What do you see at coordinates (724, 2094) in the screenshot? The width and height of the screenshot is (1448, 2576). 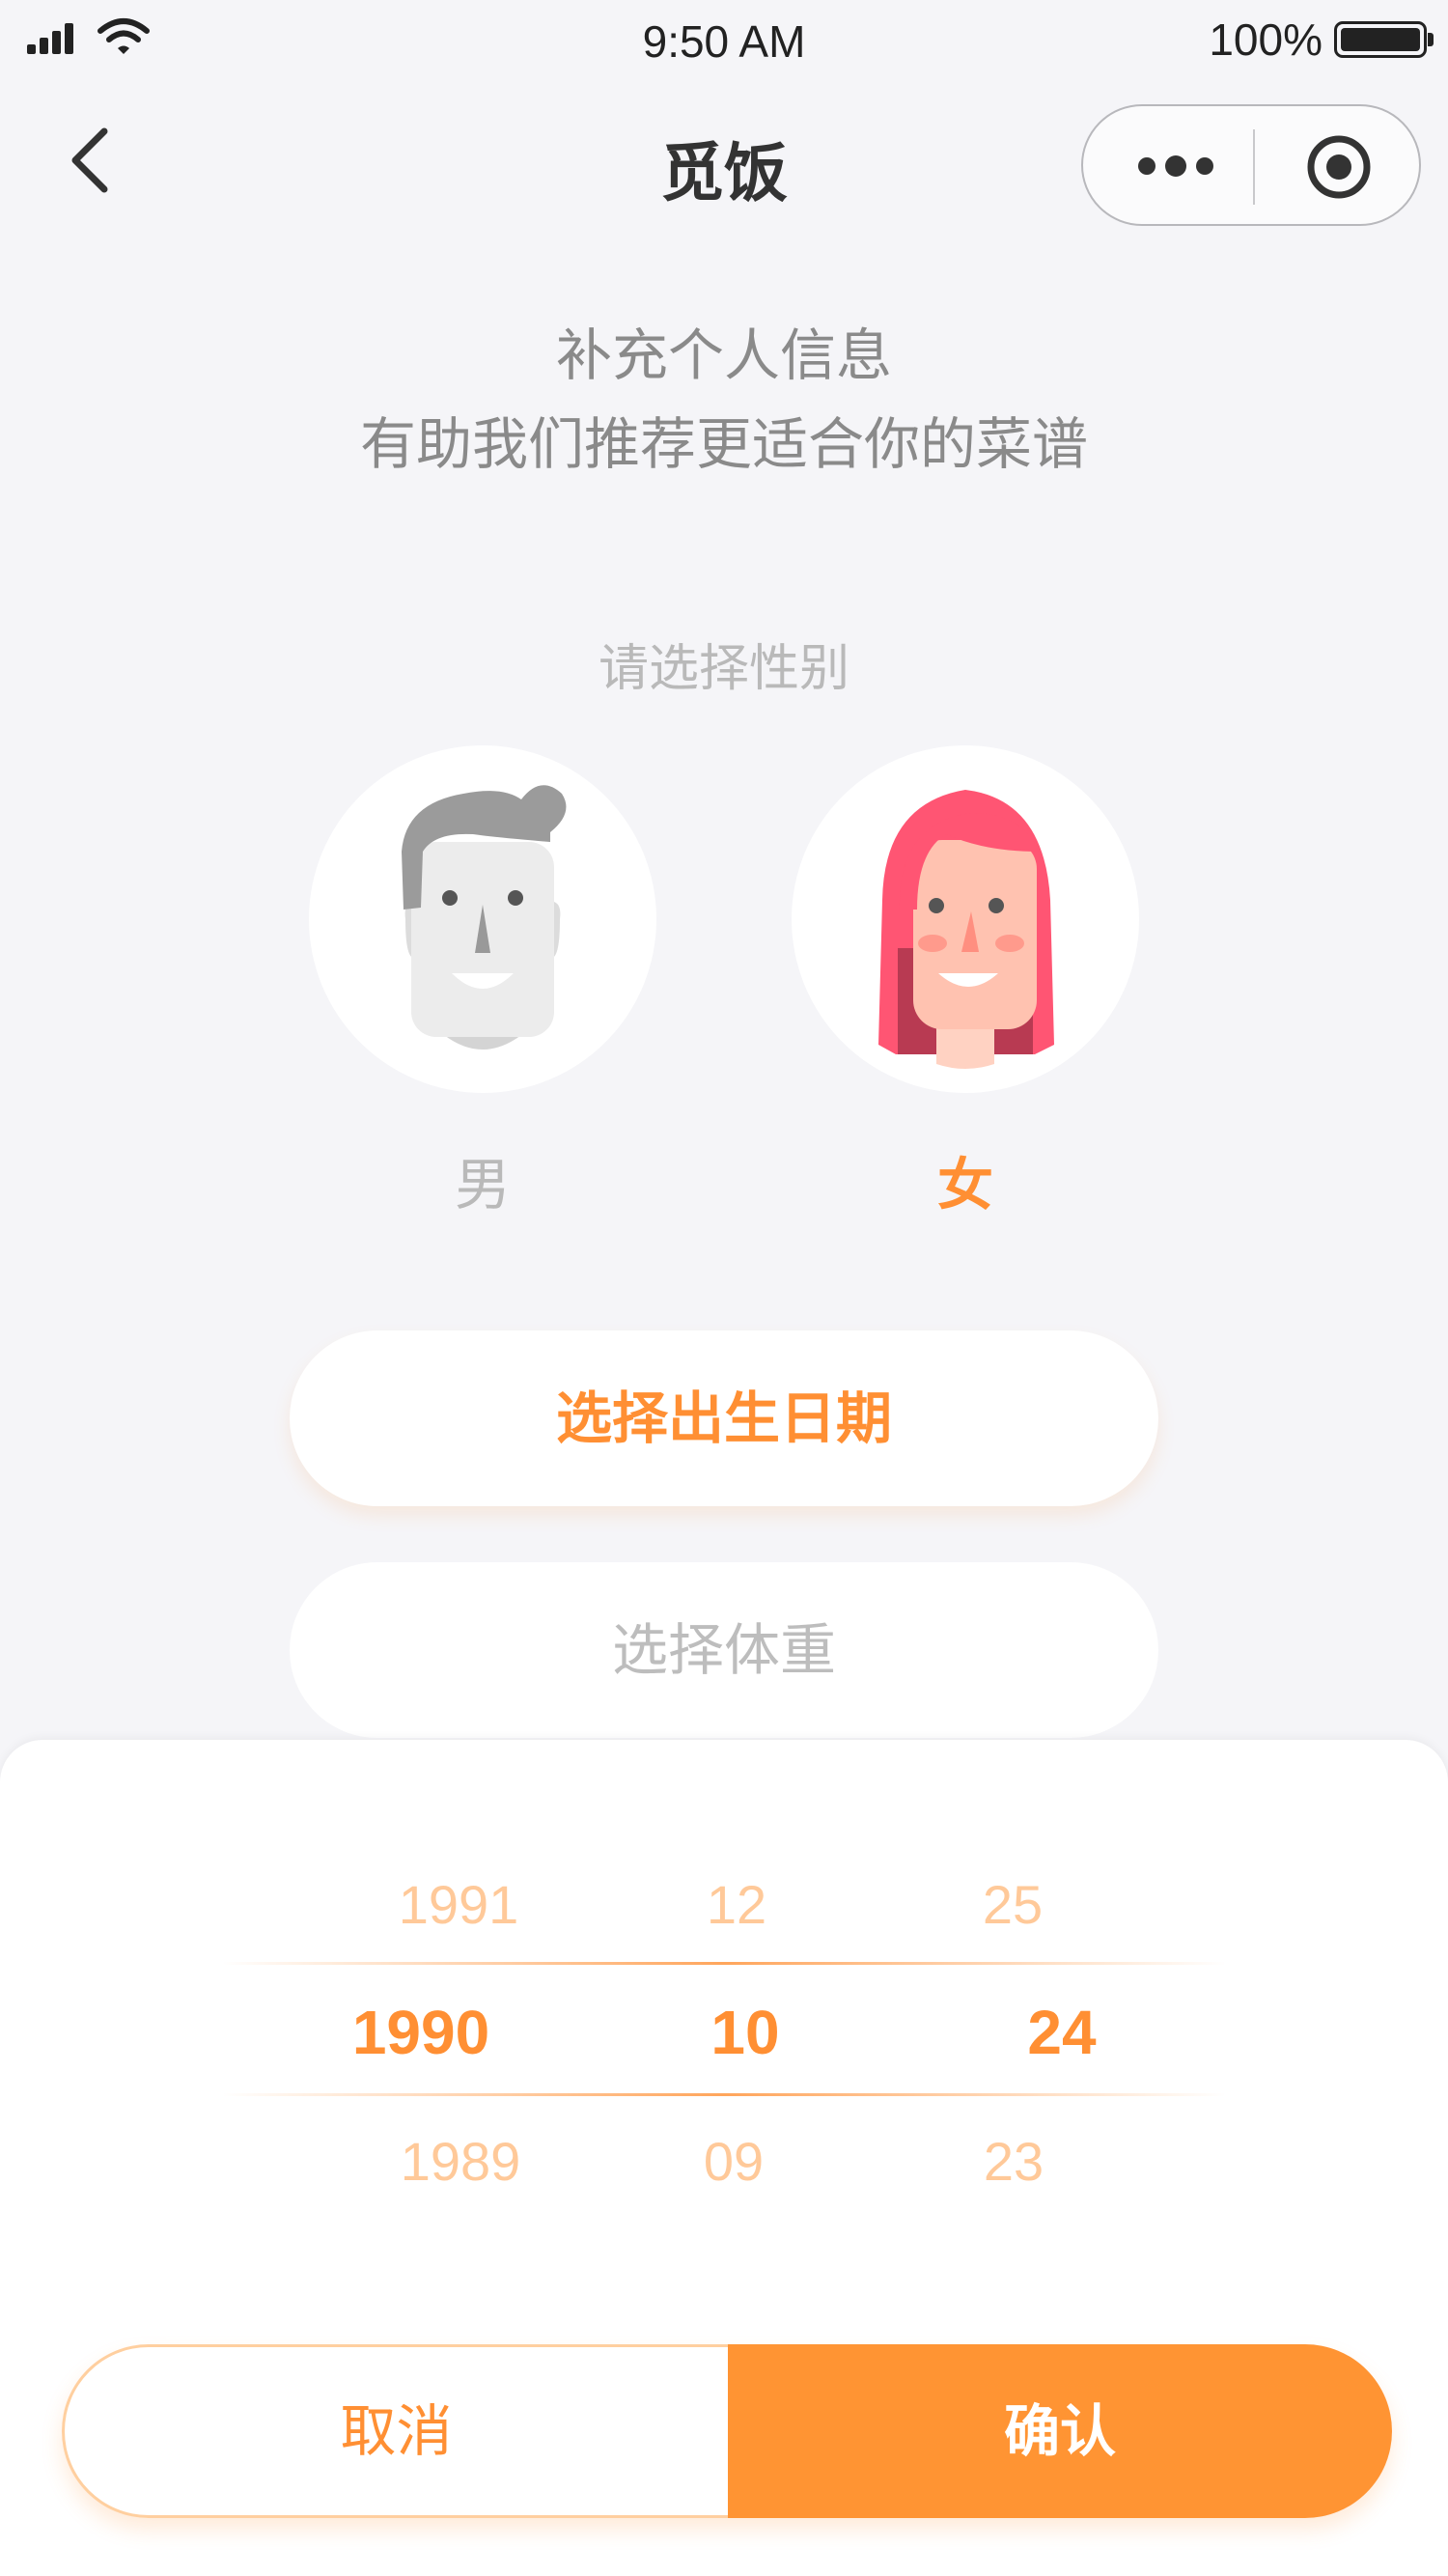 I see `picker-highlight-bottom` at bounding box center [724, 2094].